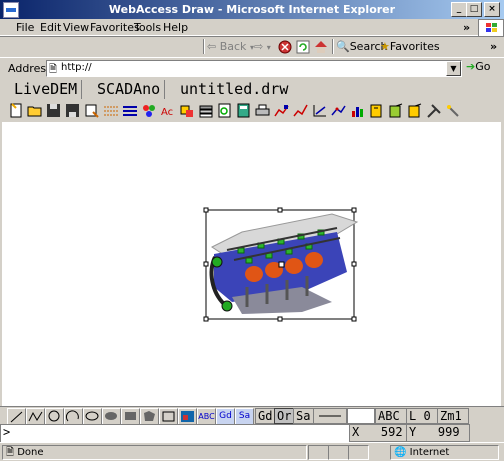 The height and width of the screenshot is (461, 504). I want to click on engine-graphic, so click(284, 263).